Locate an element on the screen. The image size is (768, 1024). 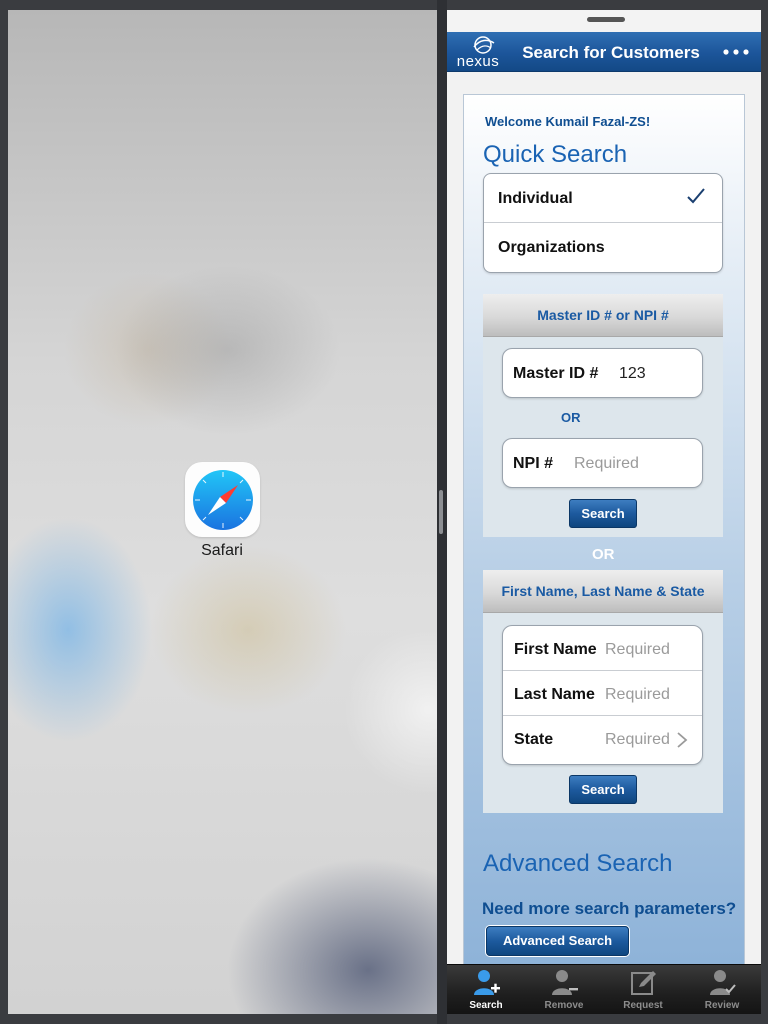
tab-label: Request is located at coordinates (643, 1005).